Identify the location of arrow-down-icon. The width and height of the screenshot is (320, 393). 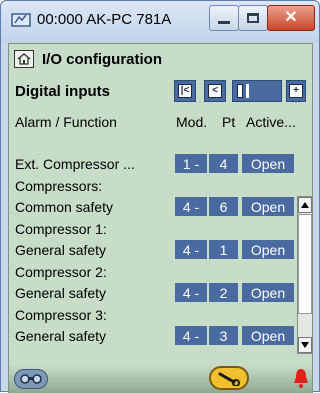
(305, 345).